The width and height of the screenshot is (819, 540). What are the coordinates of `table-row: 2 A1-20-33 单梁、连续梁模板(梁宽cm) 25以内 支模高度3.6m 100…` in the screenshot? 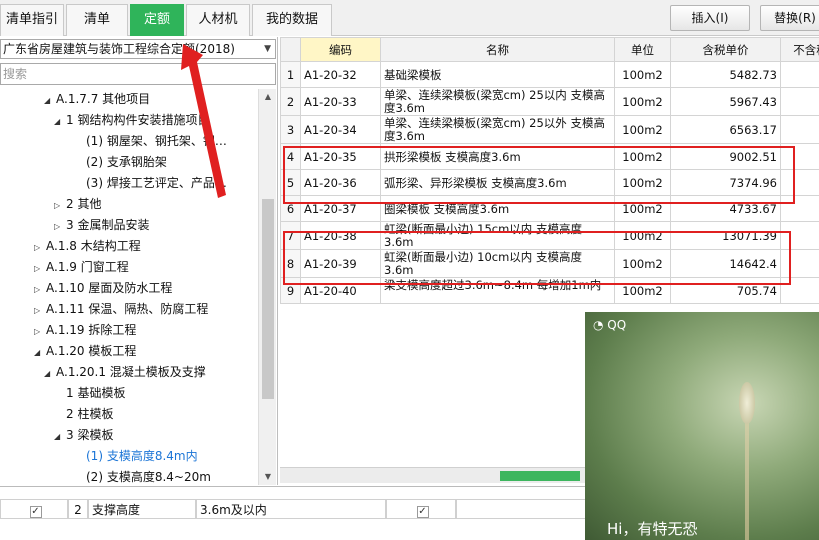 It's located at (549, 101).